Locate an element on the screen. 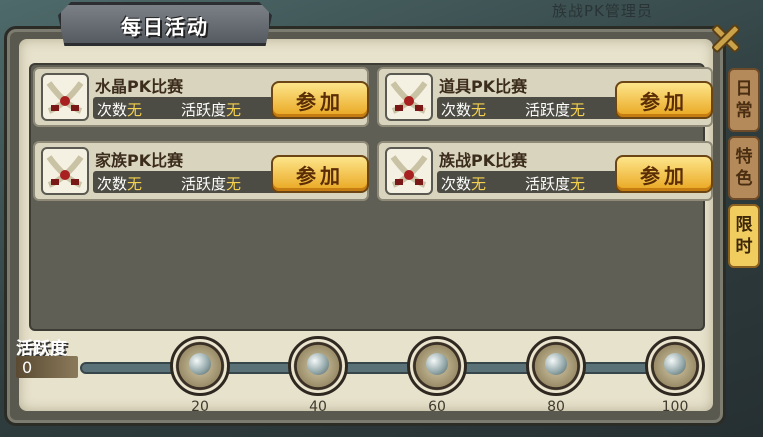 Image resolution: width=763 pixels, height=437 pixels. window-title: 每日活动 is located at coordinates (165, 27).